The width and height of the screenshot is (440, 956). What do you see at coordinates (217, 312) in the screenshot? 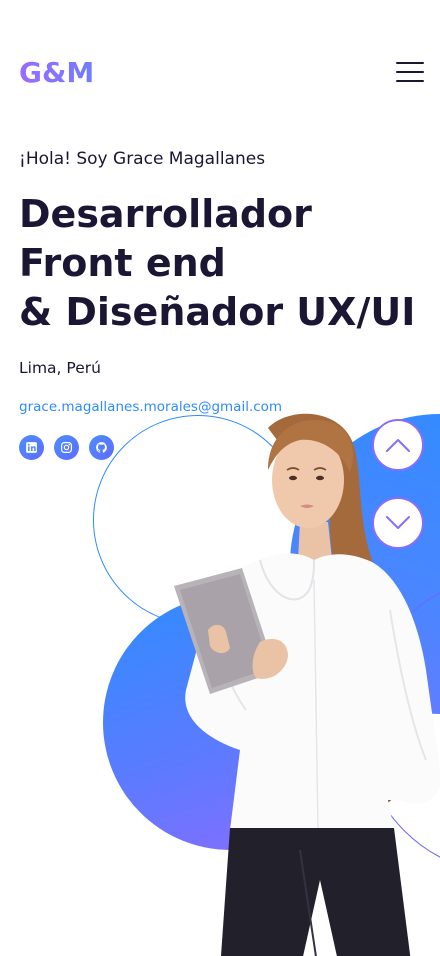
I see `headline-line-3: & Diseñador UX/UI` at bounding box center [217, 312].